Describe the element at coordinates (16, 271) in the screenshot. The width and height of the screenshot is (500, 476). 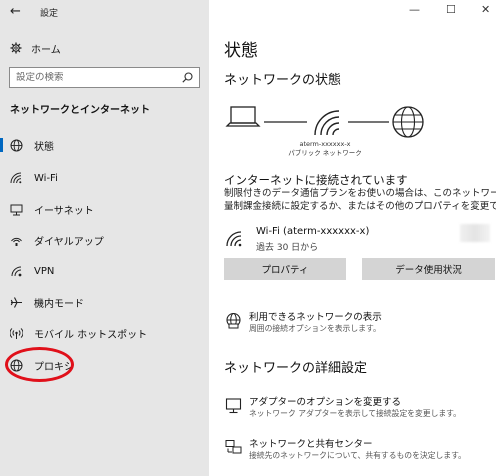
I see `vpn-icon` at that location.